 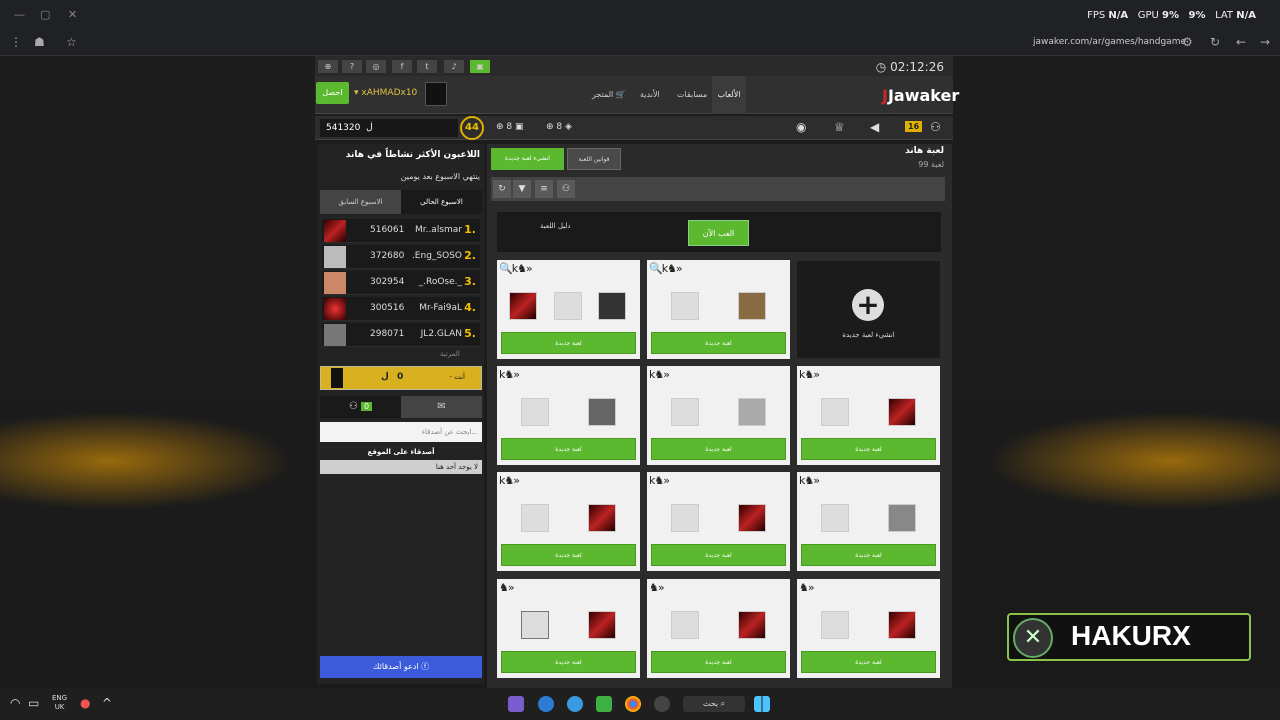 I want to click on android-icon: ▣, so click(x=480, y=66).